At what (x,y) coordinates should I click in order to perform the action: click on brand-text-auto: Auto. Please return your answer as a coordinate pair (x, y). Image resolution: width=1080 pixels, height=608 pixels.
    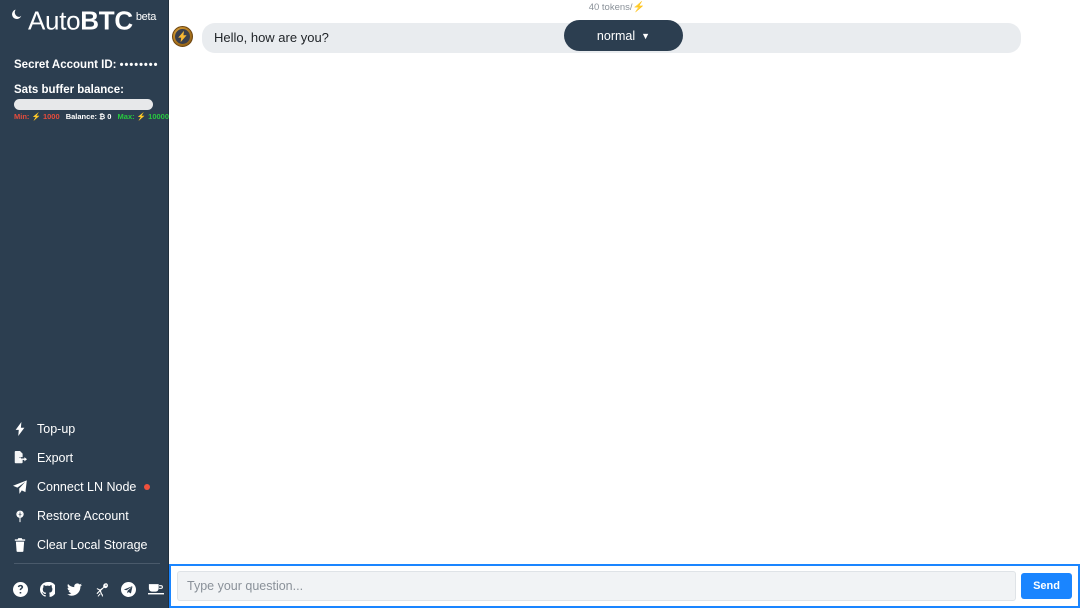
    Looking at the image, I should click on (54, 20).